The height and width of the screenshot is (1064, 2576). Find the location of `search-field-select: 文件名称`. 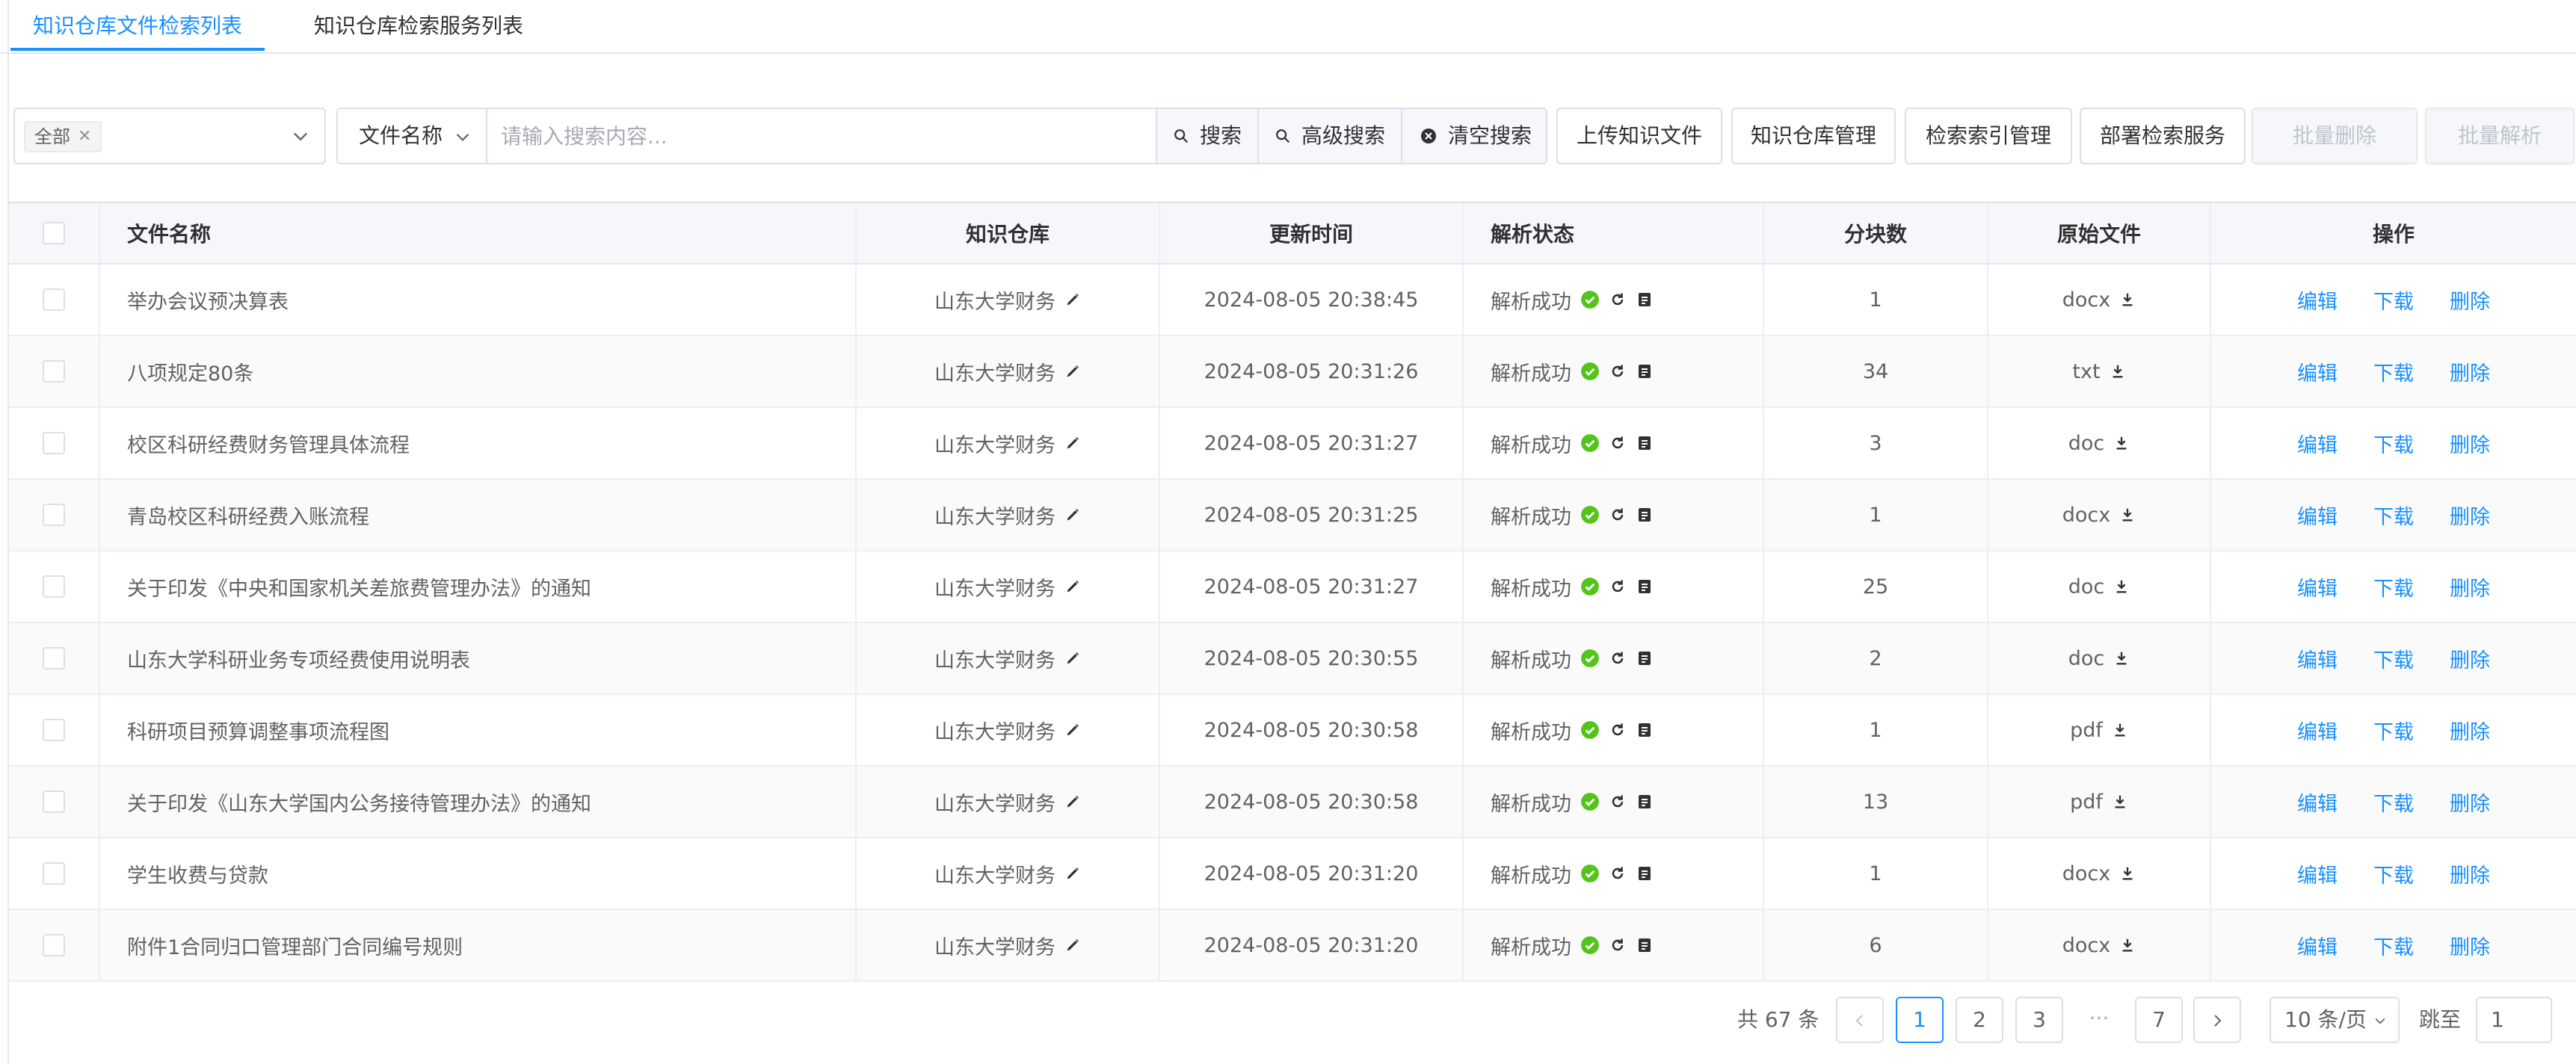

search-field-select: 文件名称 is located at coordinates (412, 136).